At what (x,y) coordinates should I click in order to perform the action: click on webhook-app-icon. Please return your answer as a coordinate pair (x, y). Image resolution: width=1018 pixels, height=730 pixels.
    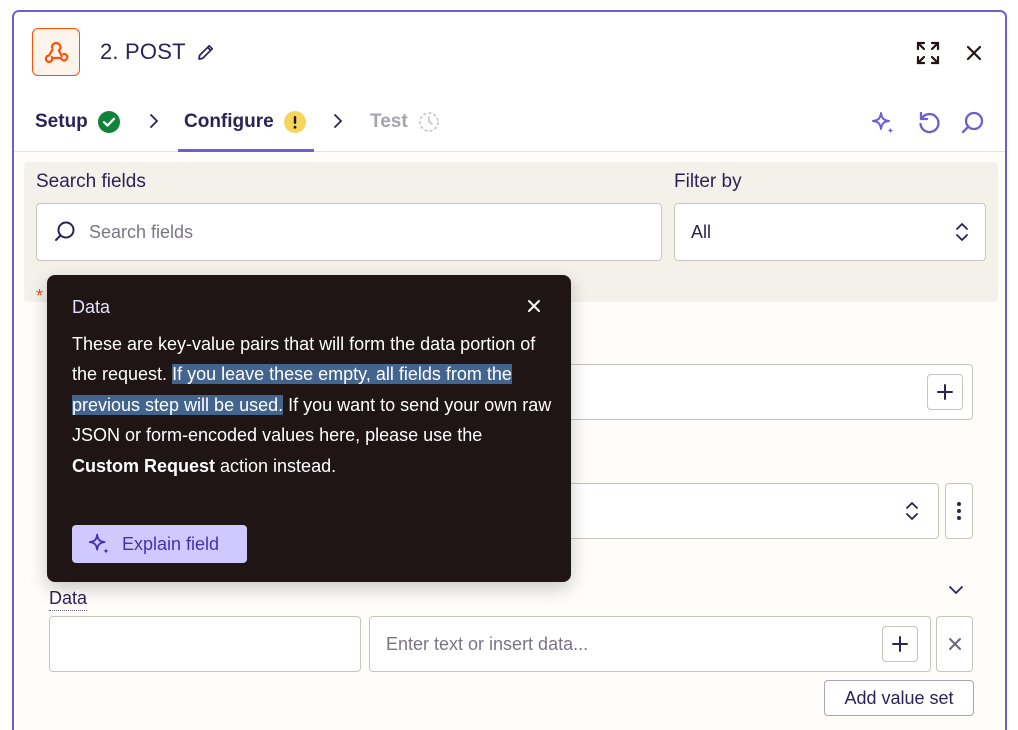
    Looking at the image, I should click on (56, 52).